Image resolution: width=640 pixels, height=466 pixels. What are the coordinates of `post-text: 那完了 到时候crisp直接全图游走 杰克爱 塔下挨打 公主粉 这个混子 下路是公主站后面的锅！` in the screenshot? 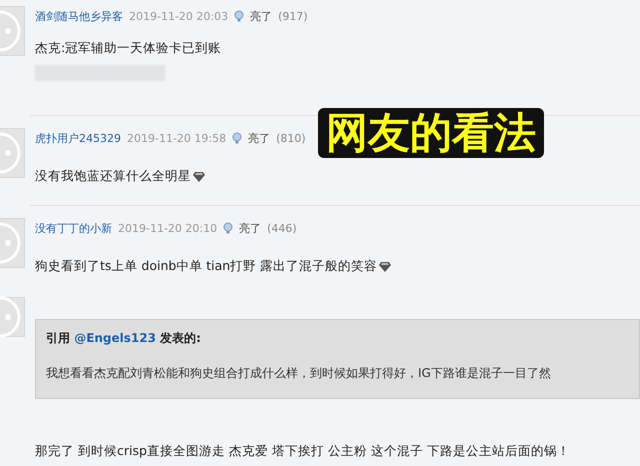 It's located at (303, 451).